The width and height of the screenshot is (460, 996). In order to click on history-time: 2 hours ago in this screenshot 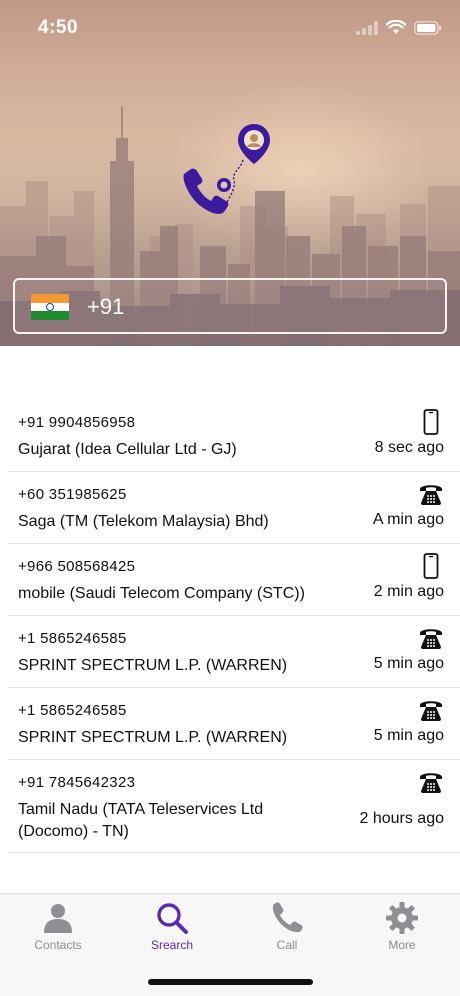, I will do `click(401, 818)`.